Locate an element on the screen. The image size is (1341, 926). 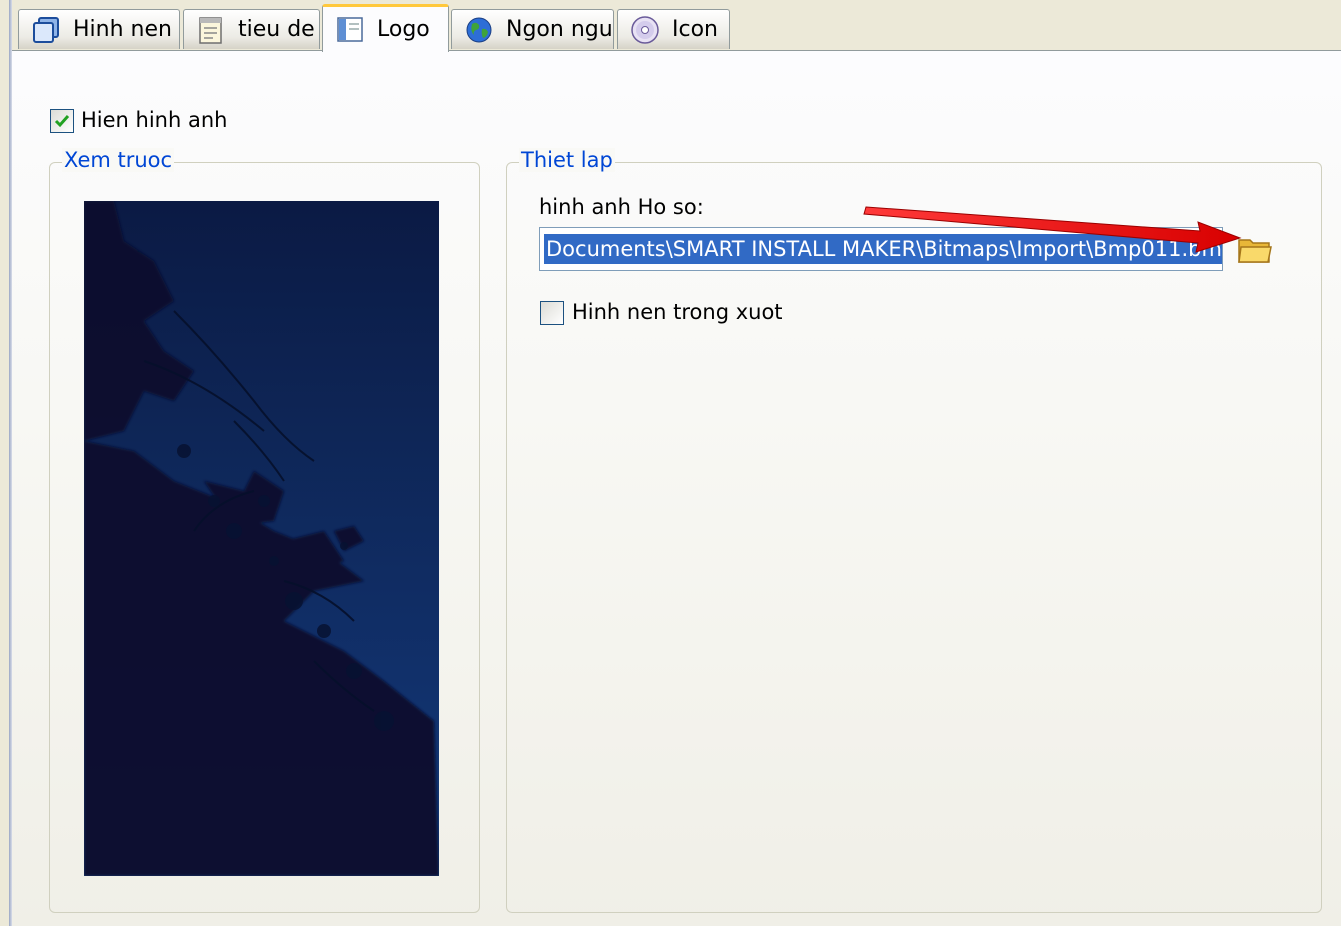
tab-label: Hinh nen is located at coordinates (122, 29).